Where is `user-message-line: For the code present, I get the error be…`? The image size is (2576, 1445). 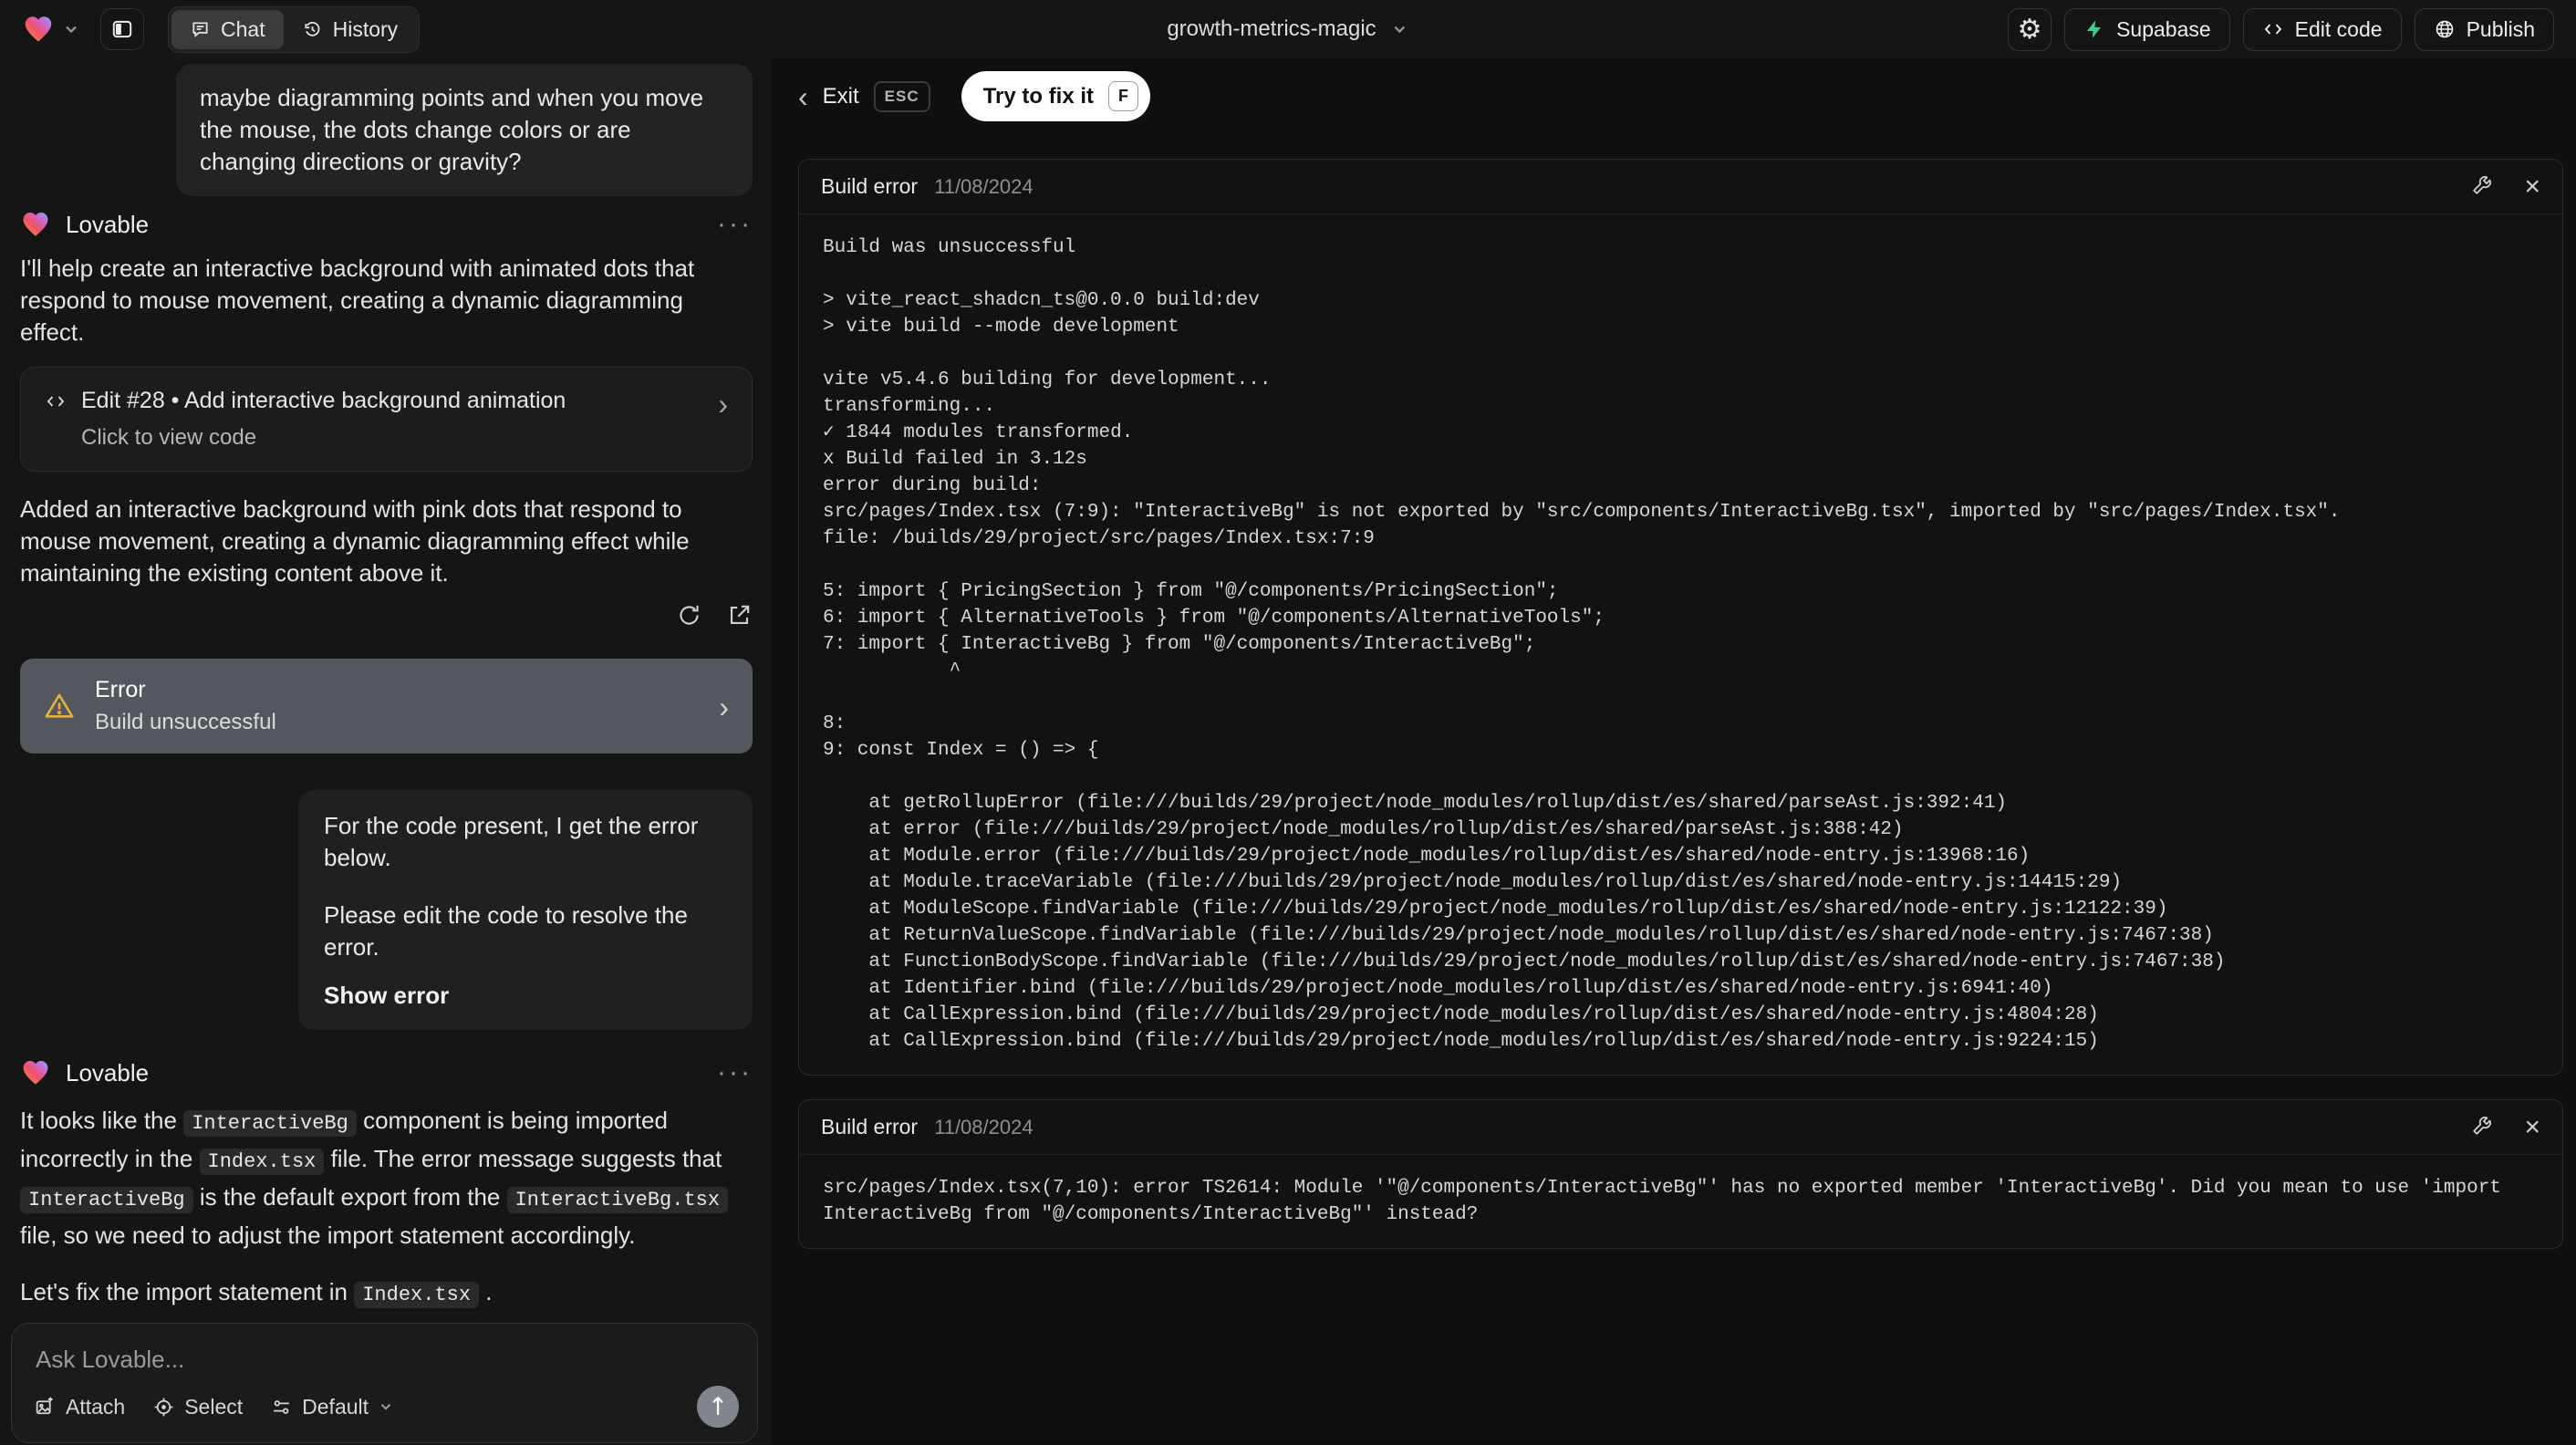
user-message-line: For the code present, I get the error be… is located at coordinates (512, 841).